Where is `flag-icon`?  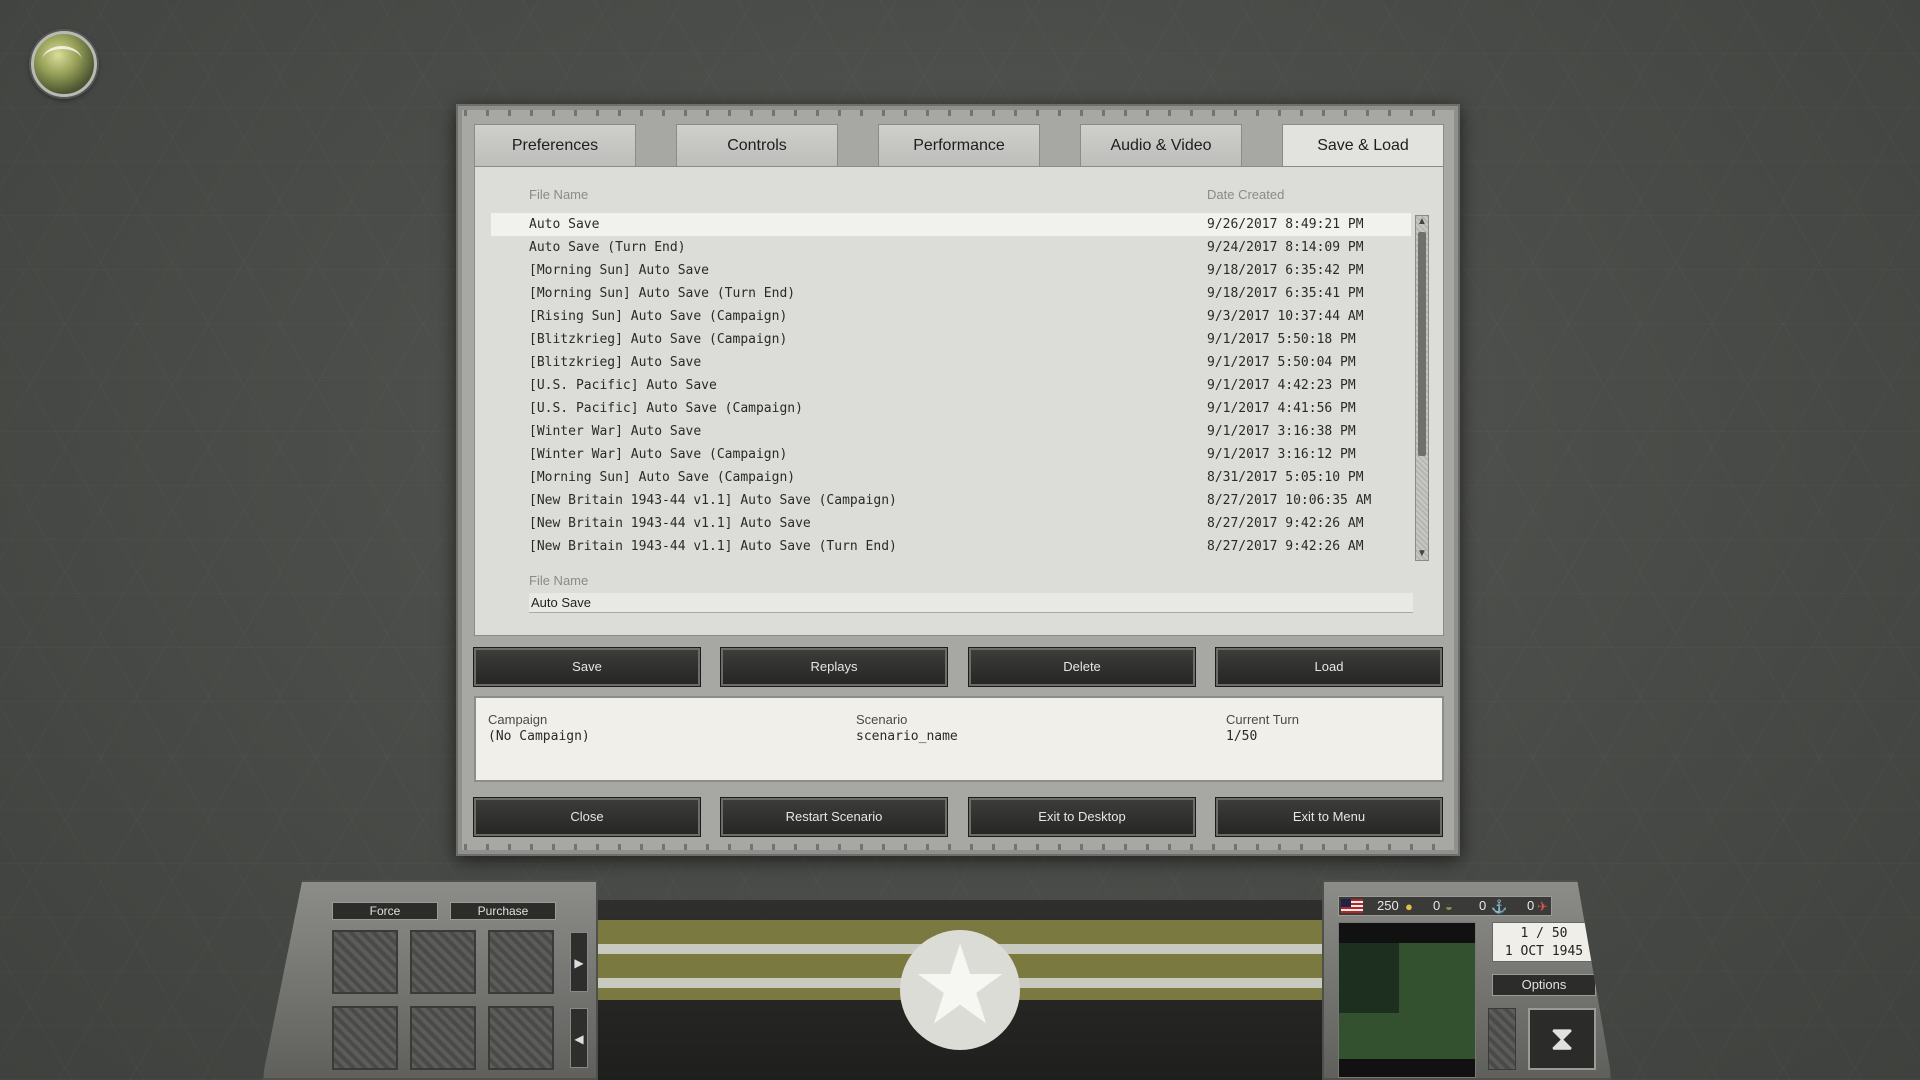 flag-icon is located at coordinates (1352, 906).